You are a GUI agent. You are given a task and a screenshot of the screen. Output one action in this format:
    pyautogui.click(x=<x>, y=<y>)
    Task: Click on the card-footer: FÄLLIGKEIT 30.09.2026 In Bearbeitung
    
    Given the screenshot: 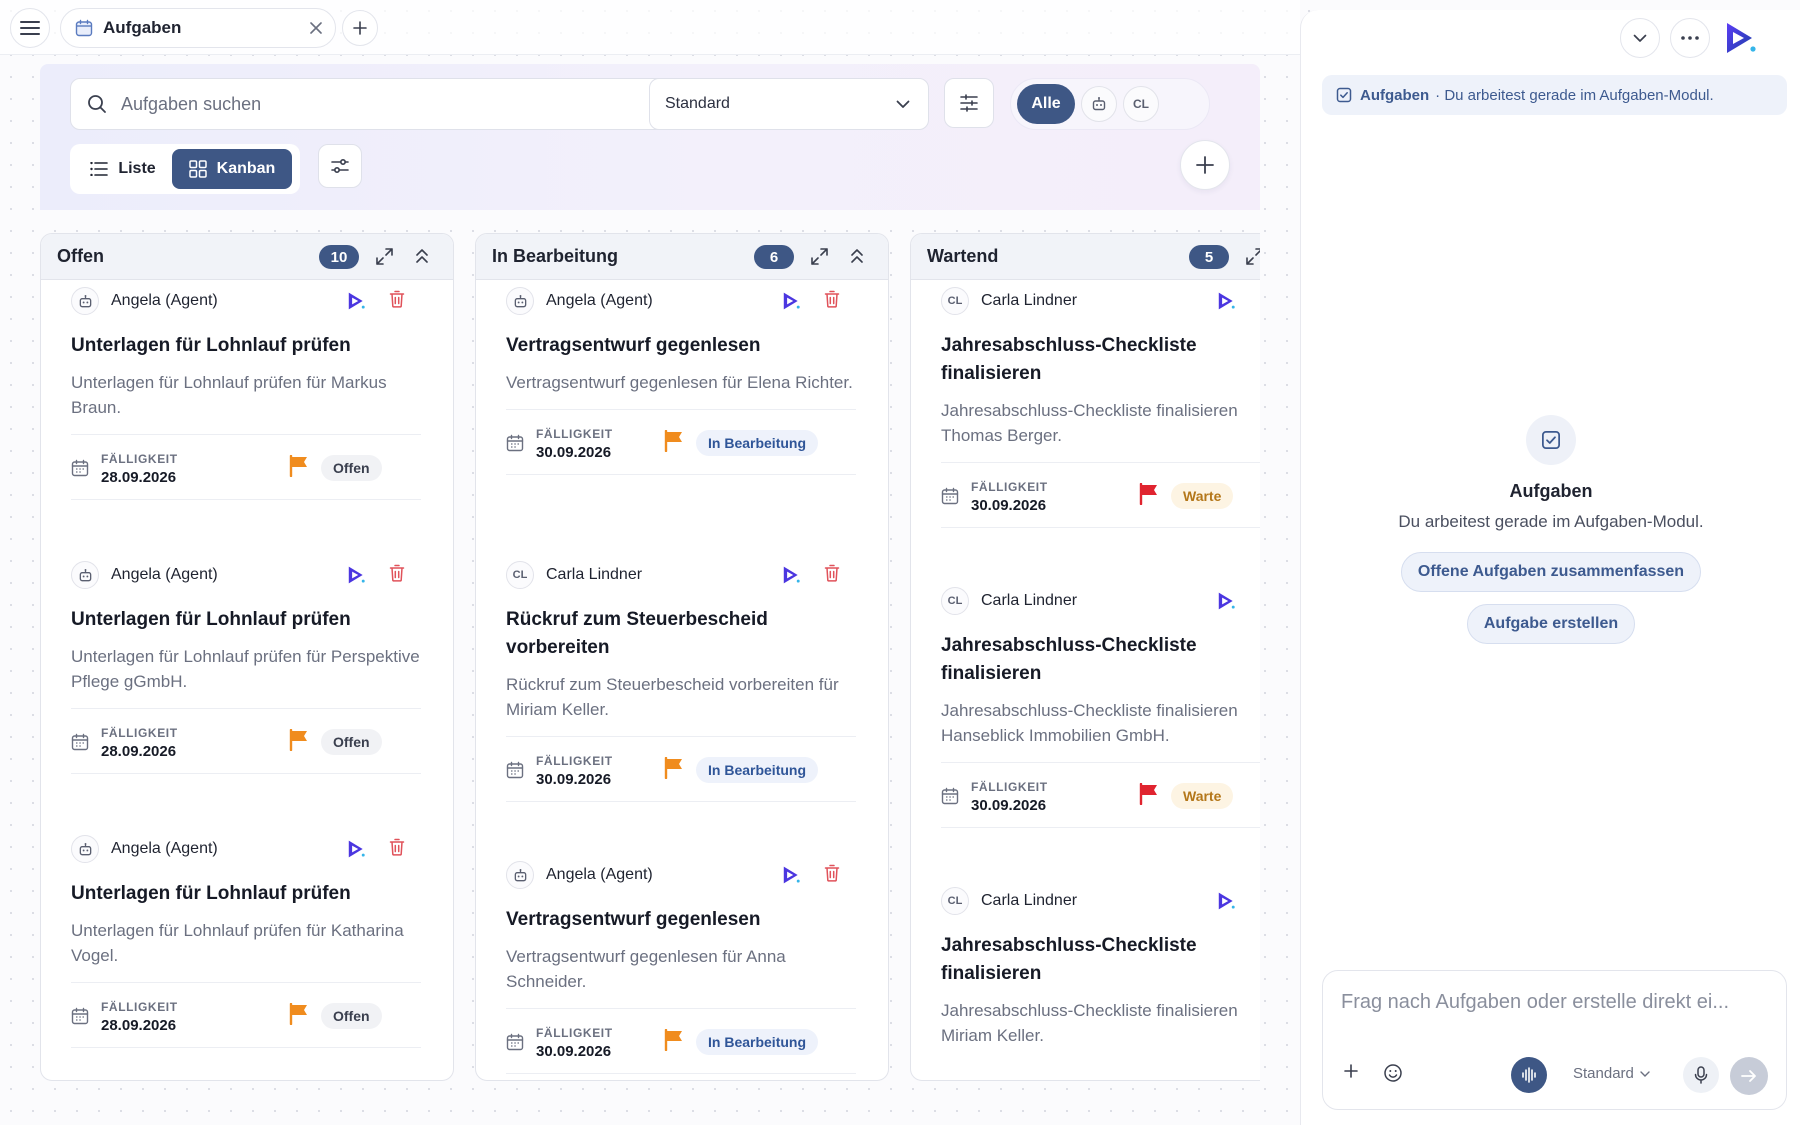 What is the action you would take?
    pyautogui.click(x=681, y=1041)
    